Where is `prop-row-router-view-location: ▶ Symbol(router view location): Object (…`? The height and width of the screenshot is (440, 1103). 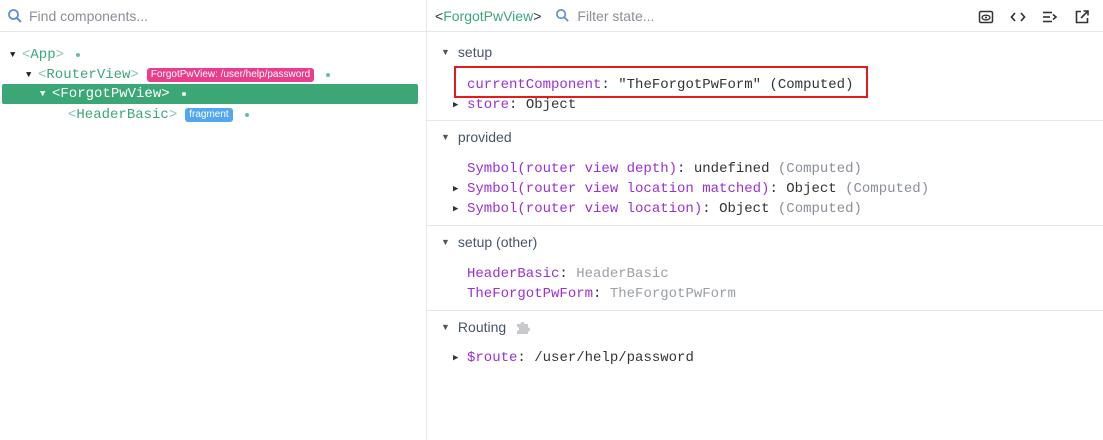
prop-row-router-view-location: ▶ Symbol(router view location): Object (… is located at coordinates (657, 209).